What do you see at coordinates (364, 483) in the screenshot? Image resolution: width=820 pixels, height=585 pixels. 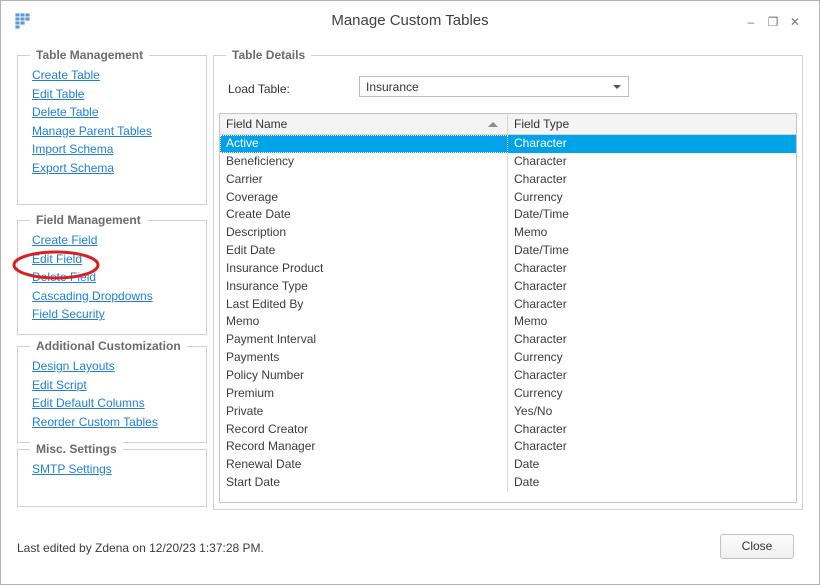 I see `cell-field-name: Start Date` at bounding box center [364, 483].